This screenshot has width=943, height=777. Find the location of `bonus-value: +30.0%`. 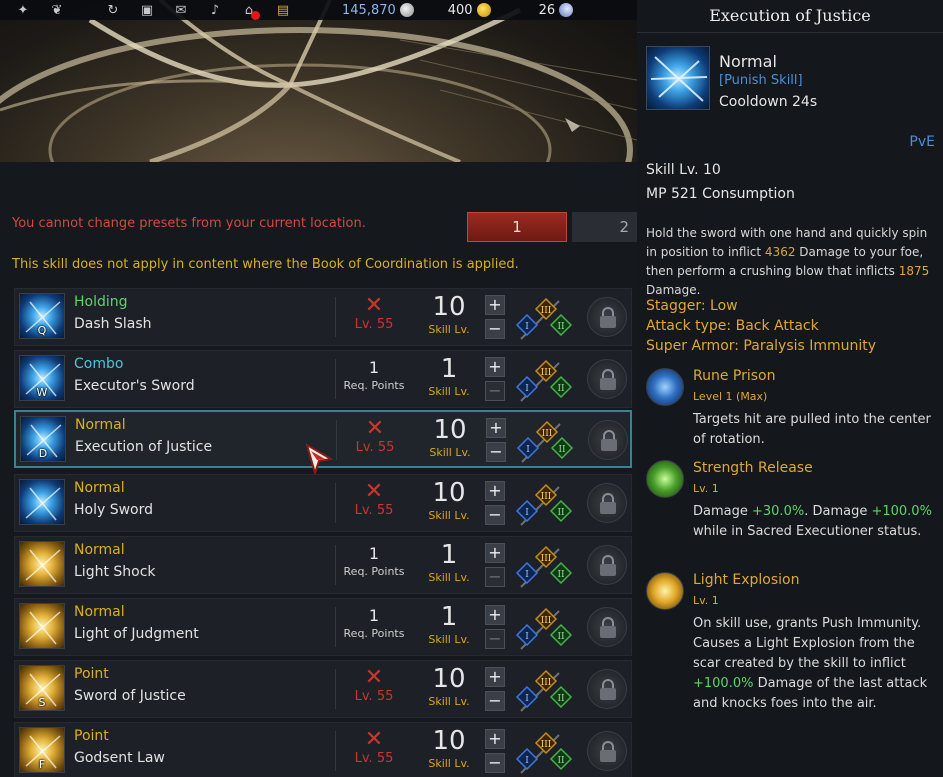

bonus-value: +30.0% is located at coordinates (778, 511).